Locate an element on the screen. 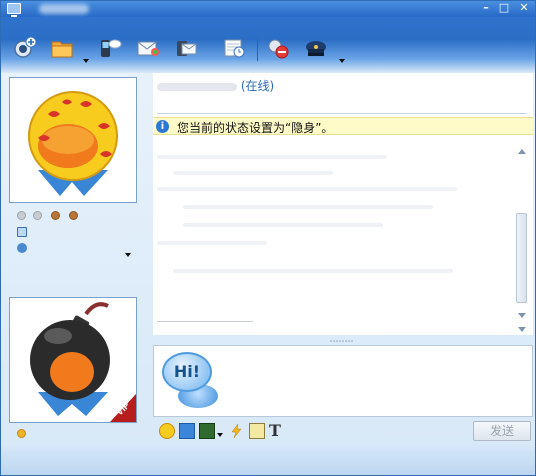 The width and height of the screenshot is (536, 476). security-button is located at coordinates (316, 48).